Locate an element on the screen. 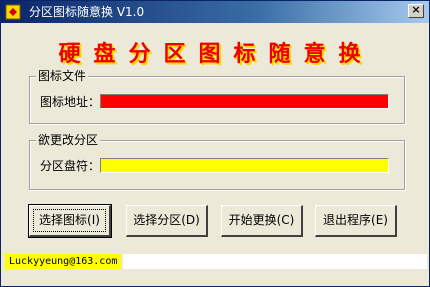  icon-path-field is located at coordinates (244, 101).